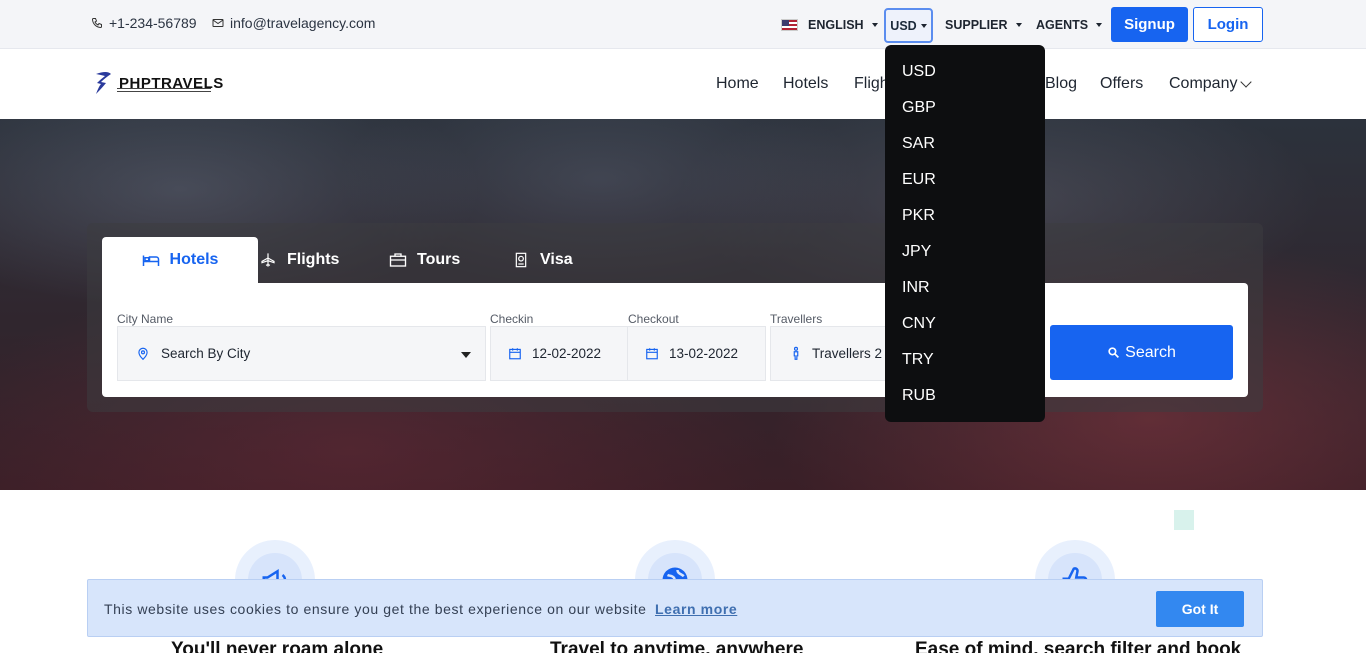  I want to click on nav-company-label: Company, so click(1203, 83).